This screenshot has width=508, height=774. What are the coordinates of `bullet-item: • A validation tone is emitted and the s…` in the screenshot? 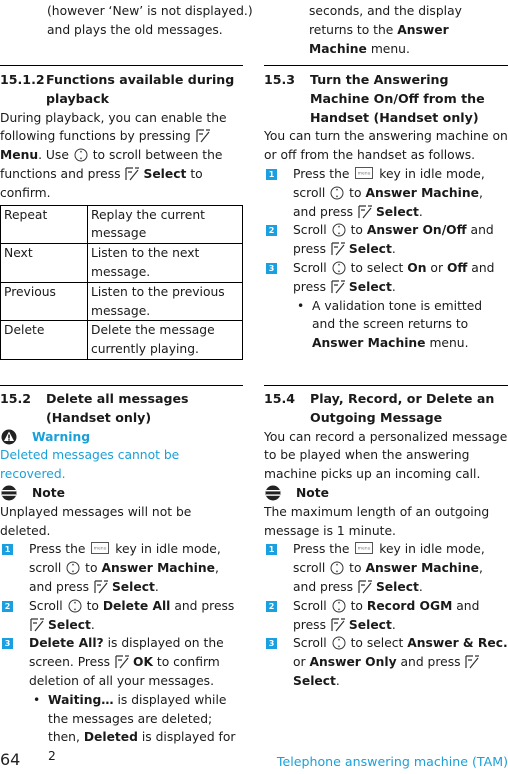 It's located at (390, 324).